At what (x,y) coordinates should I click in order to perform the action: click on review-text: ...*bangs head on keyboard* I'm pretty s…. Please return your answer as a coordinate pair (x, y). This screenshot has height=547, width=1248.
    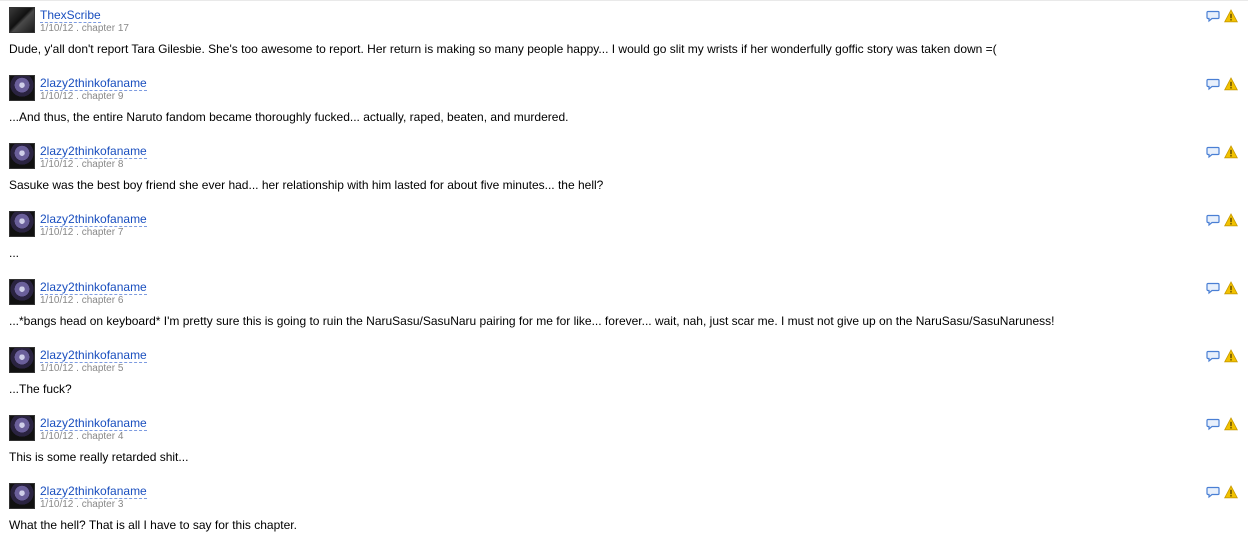
    Looking at the image, I should click on (532, 321).